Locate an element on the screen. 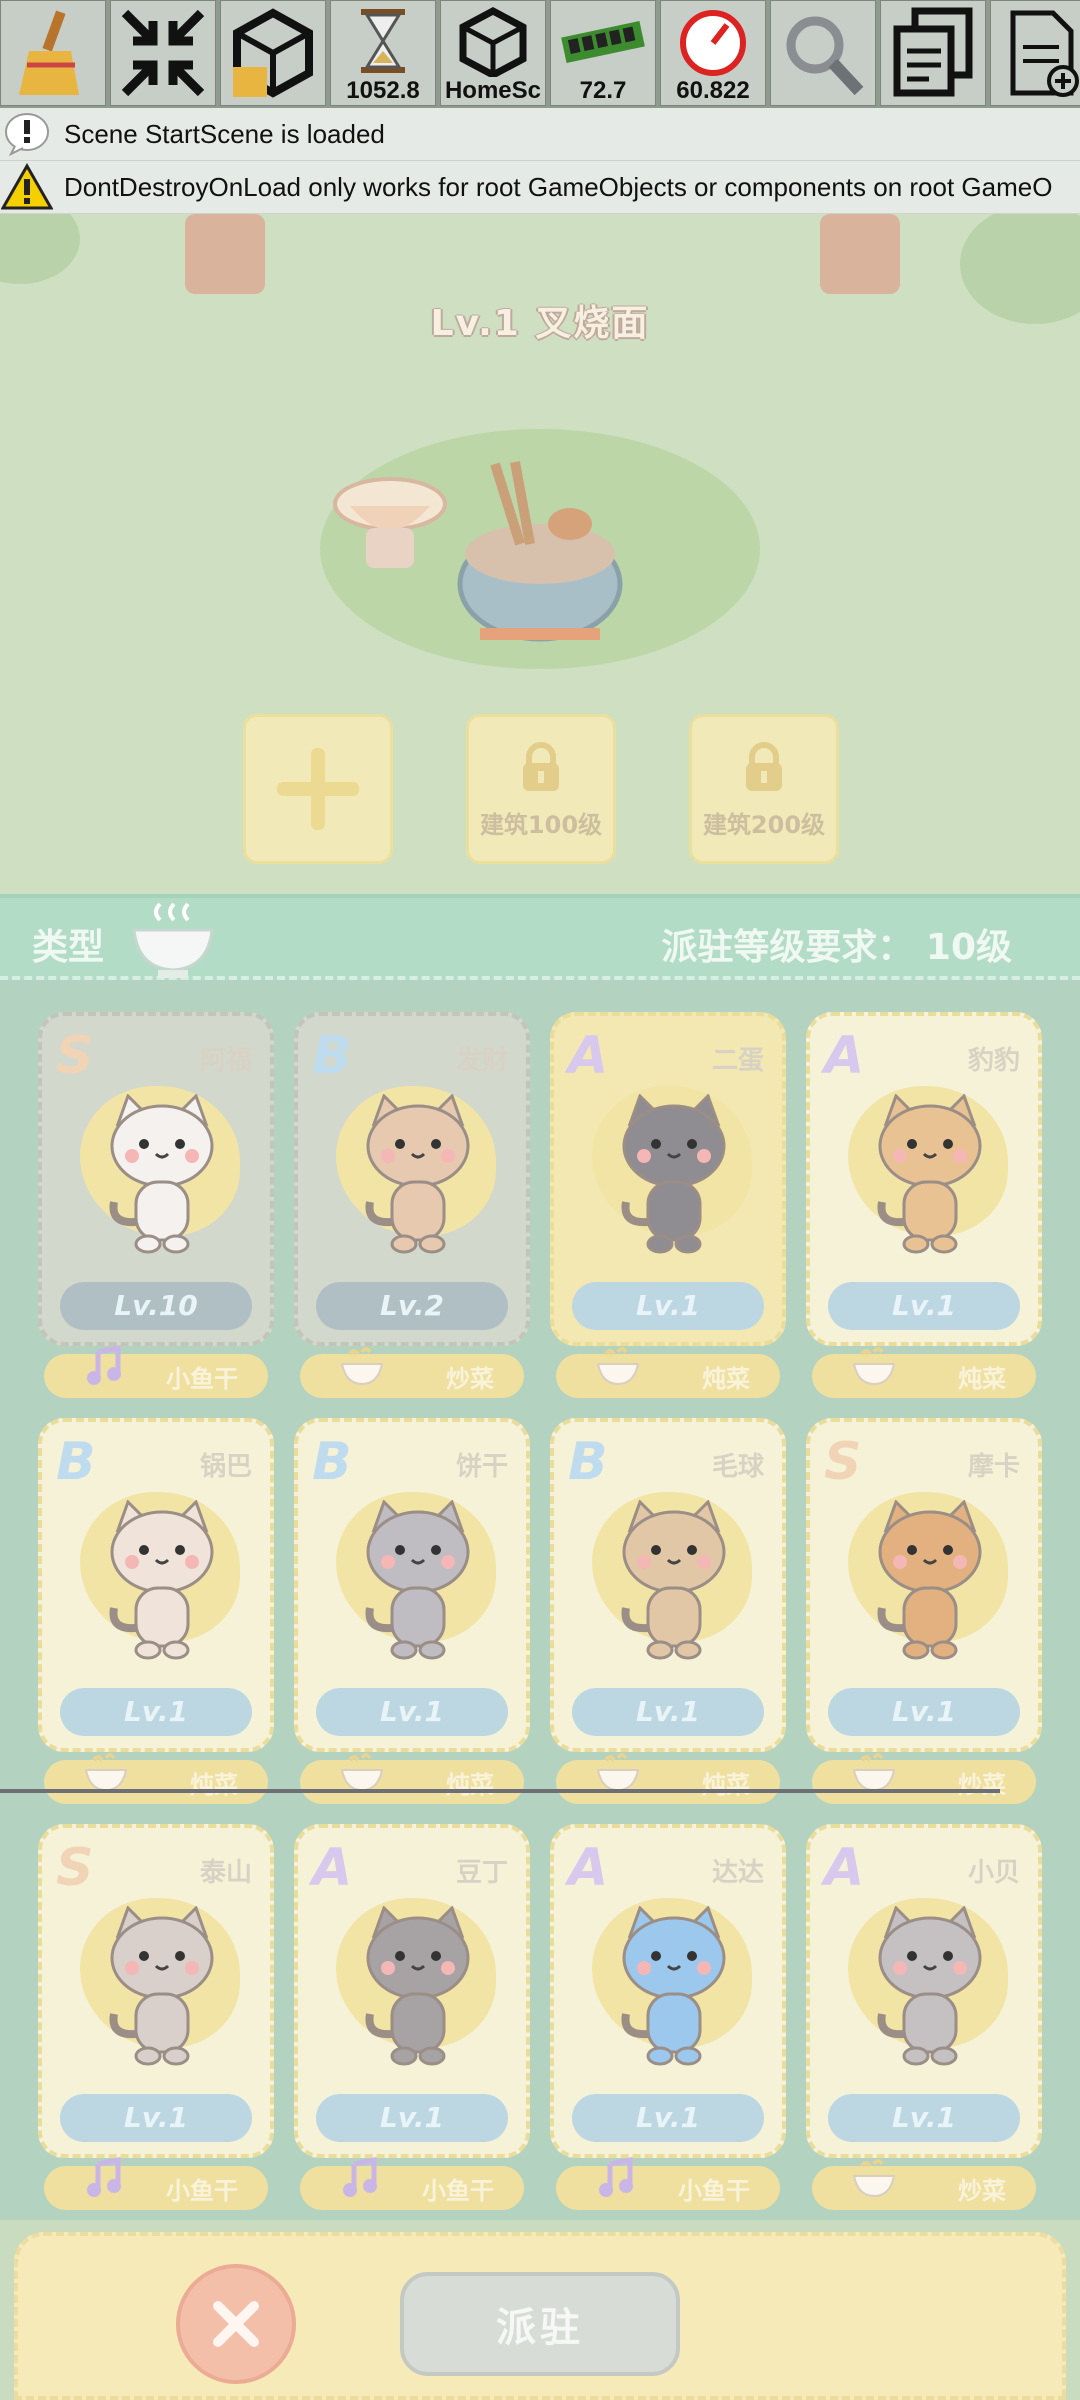  time-display: 1052.8 is located at coordinates (383, 53).